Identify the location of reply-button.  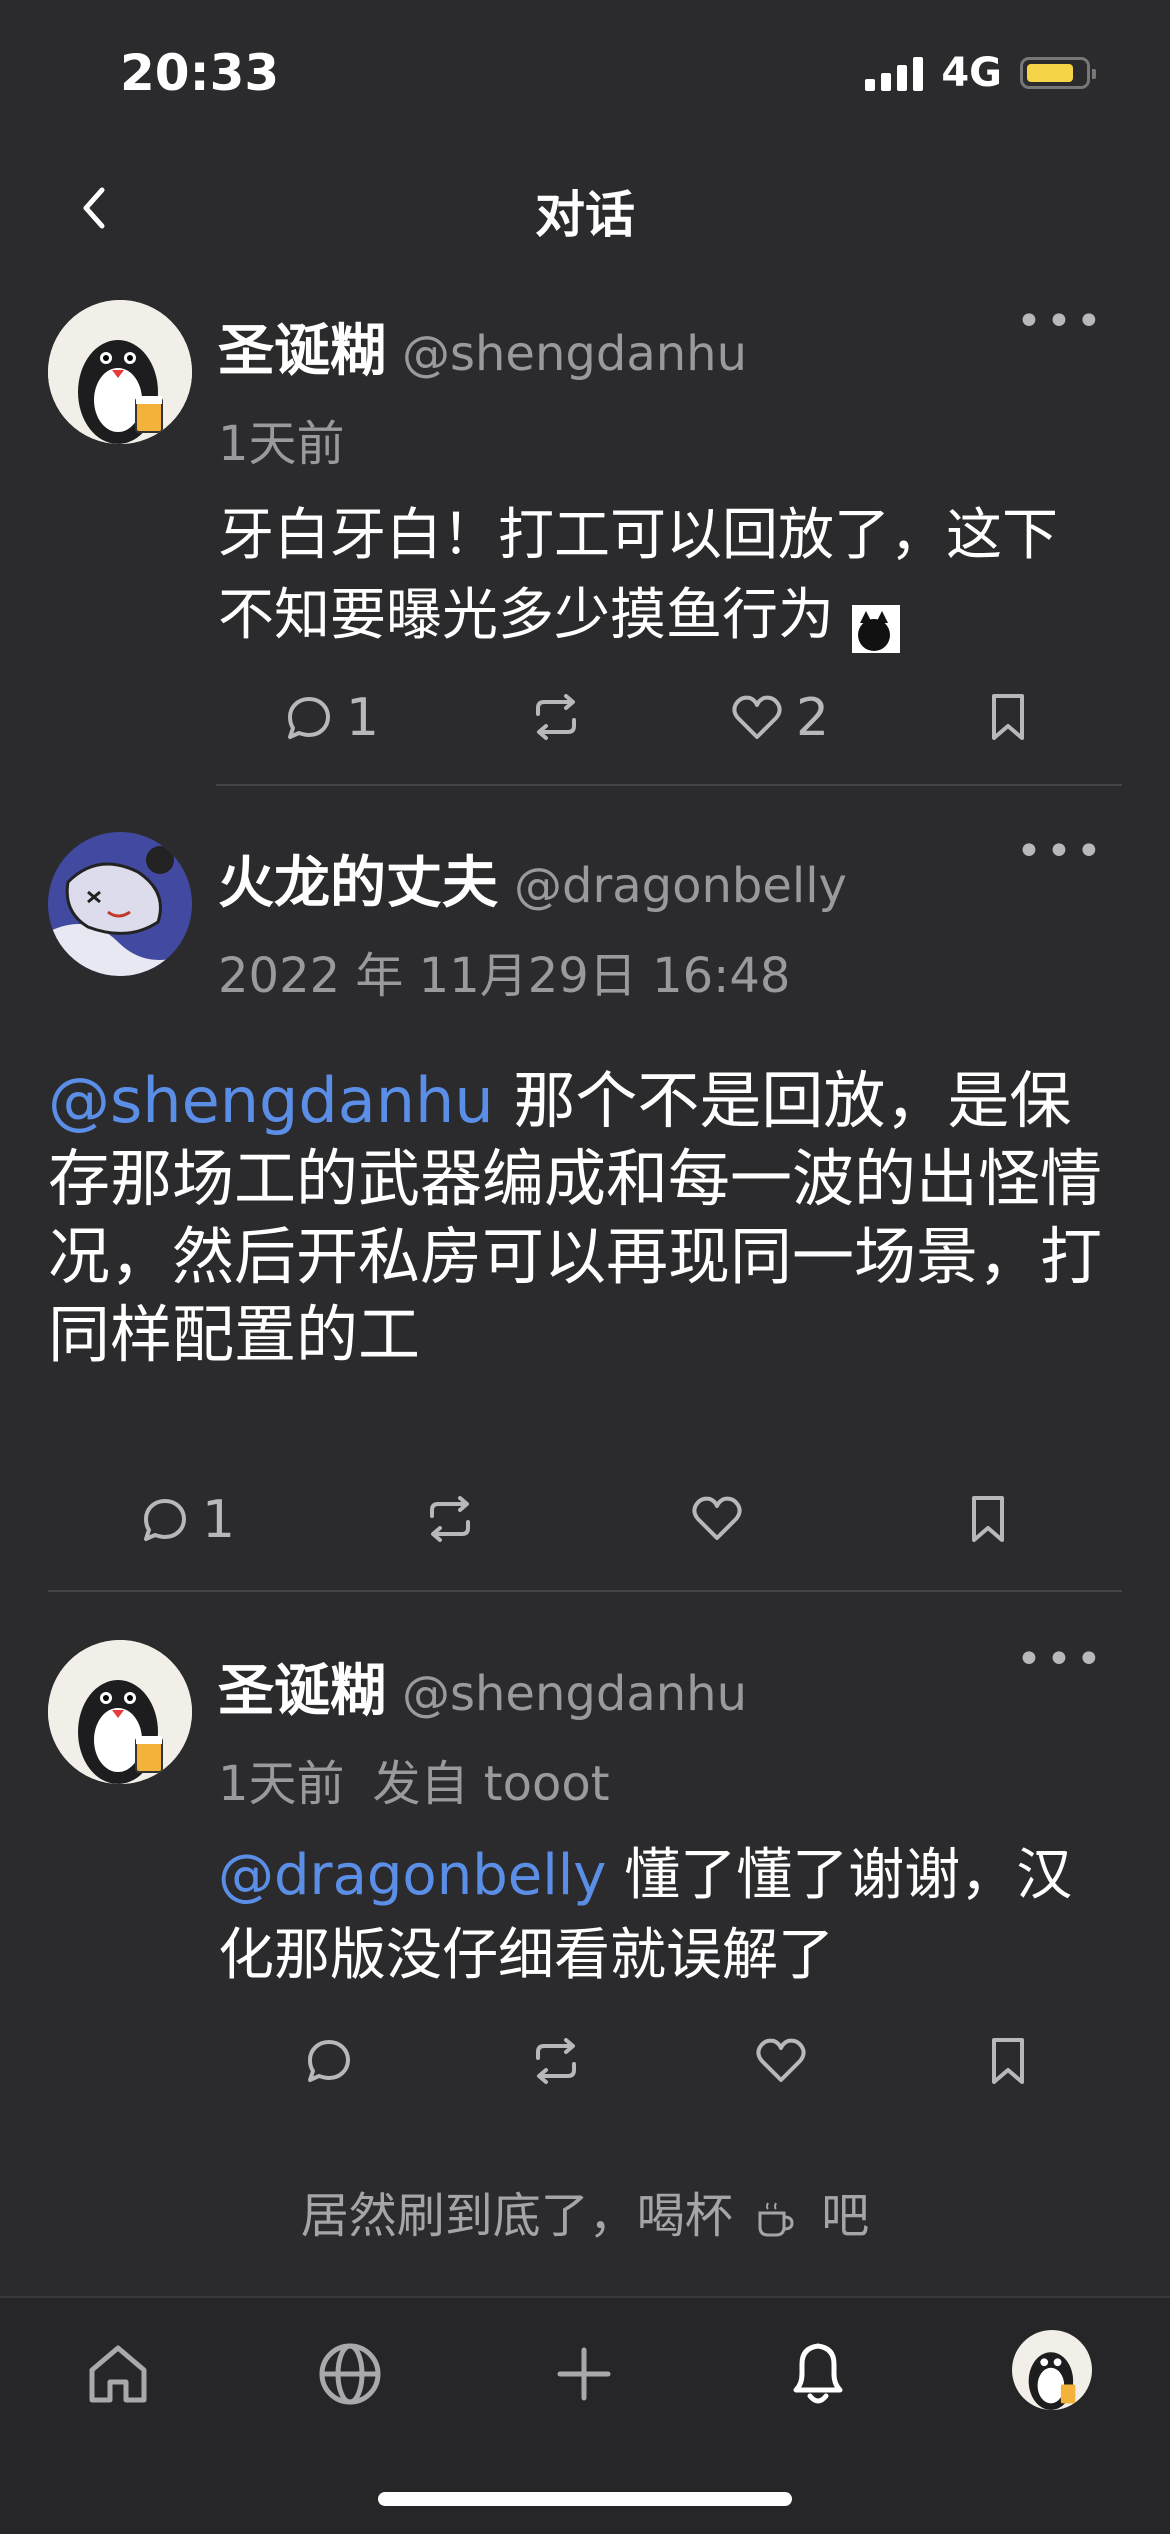
(329, 2061).